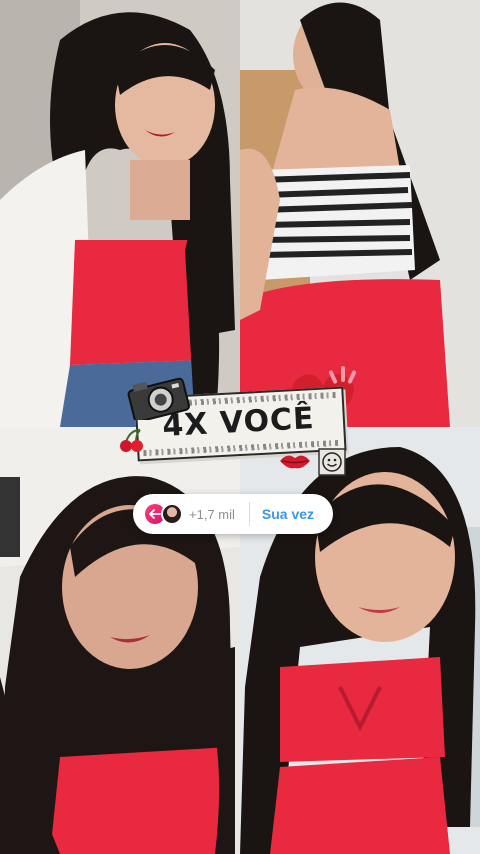 This screenshot has height=854, width=480. I want to click on cherry-icon, so click(131, 440).